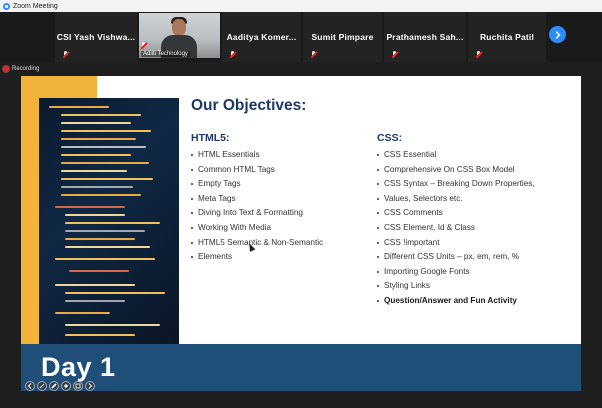 The width and height of the screenshot is (602, 408). I want to click on laser-pointer-icon, so click(66, 386).